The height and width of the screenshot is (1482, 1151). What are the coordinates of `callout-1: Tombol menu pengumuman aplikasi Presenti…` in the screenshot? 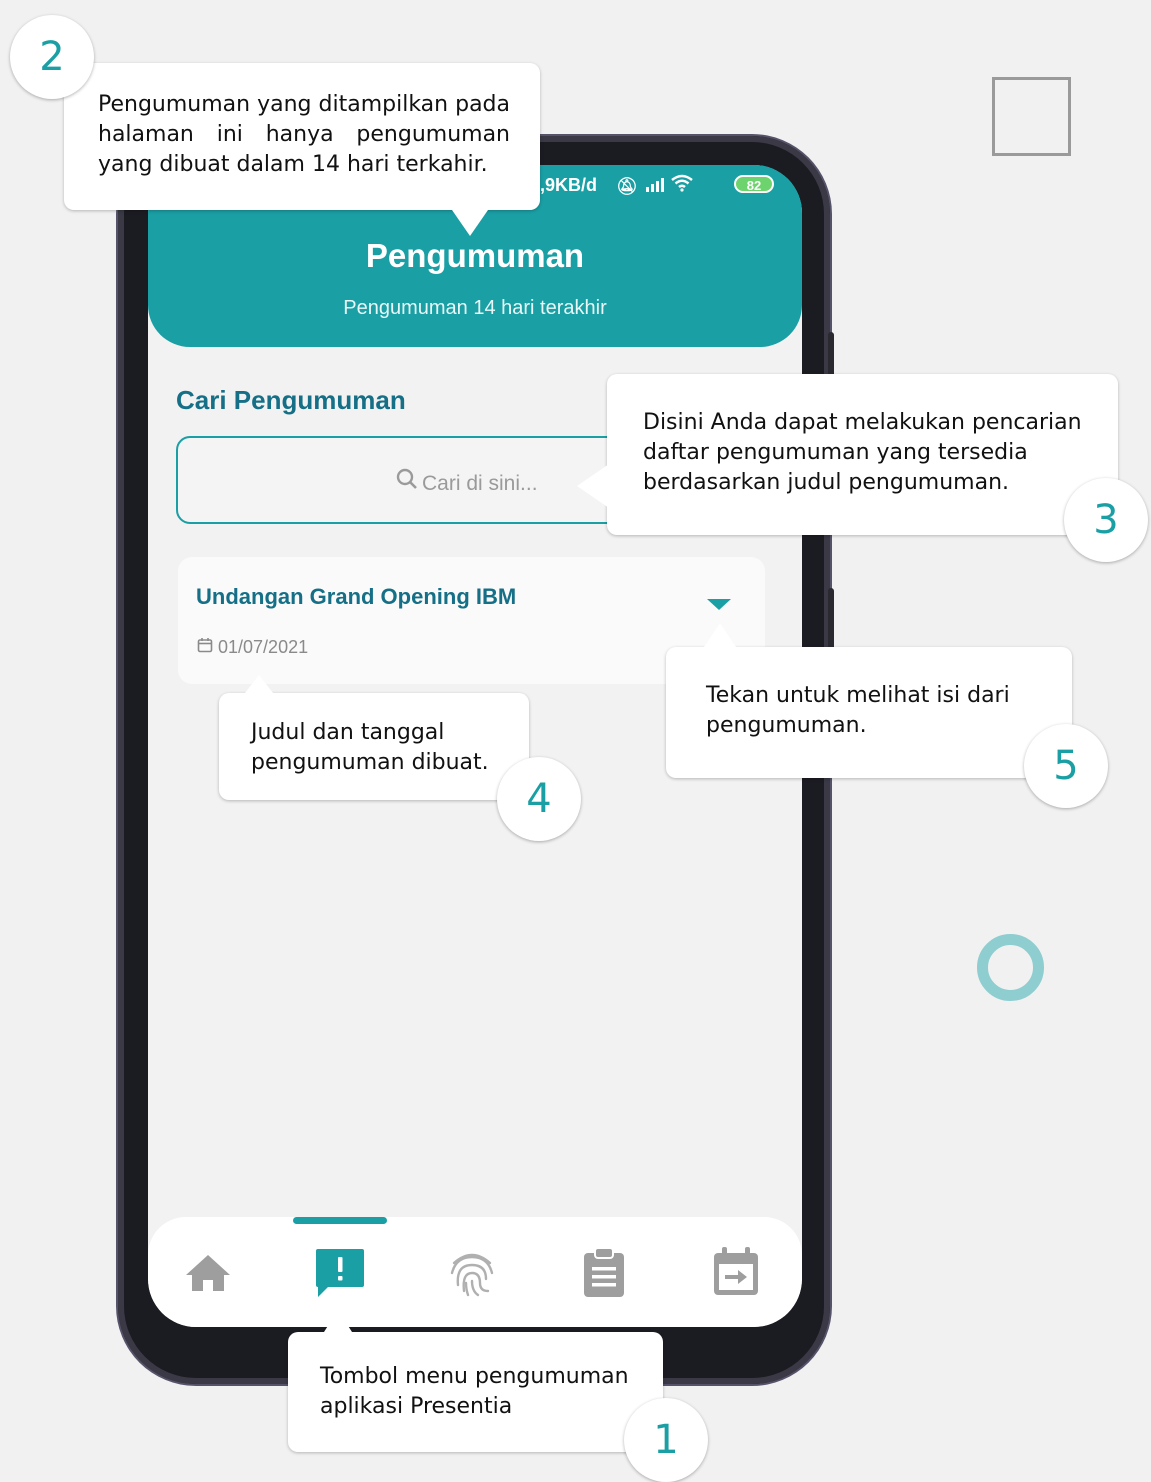 It's located at (475, 1381).